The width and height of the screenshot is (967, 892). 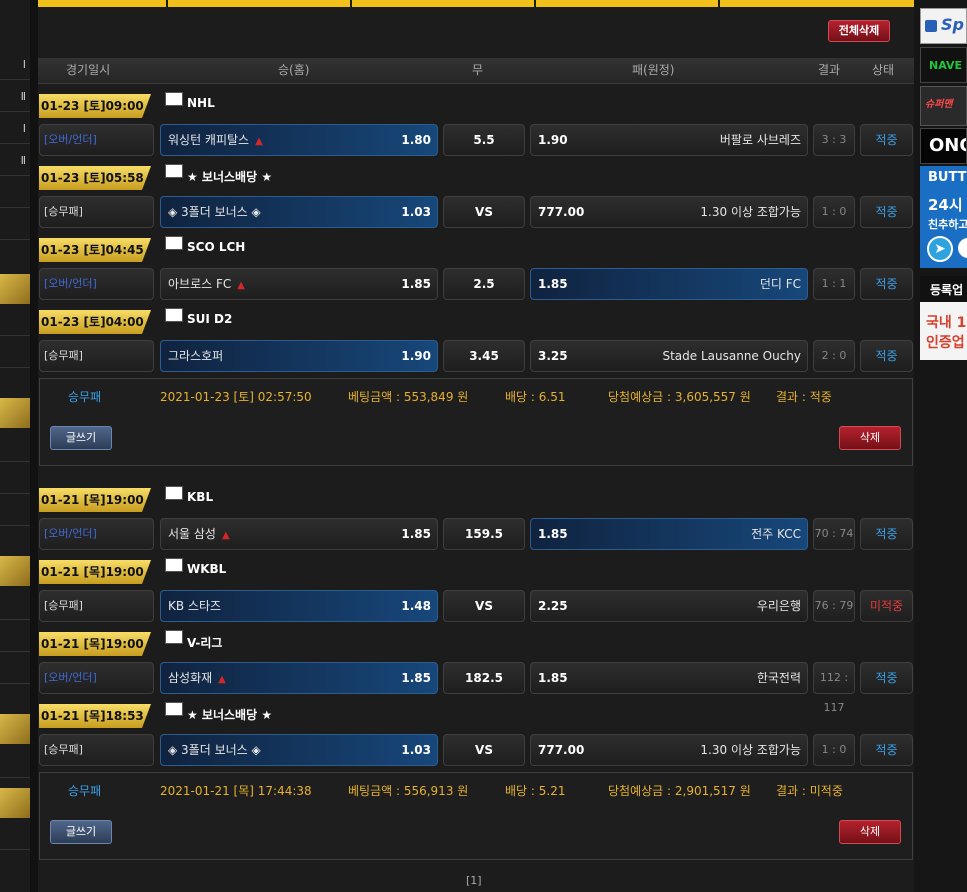 I want to click on away-odds: 1.85, so click(x=553, y=678).